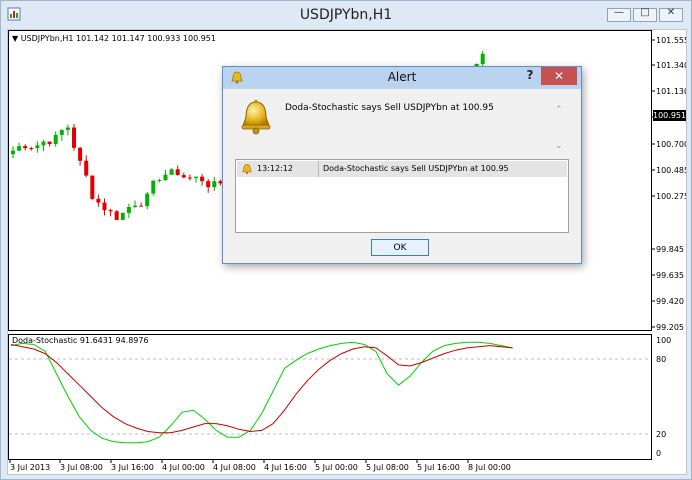 Image resolution: width=692 pixels, height=480 pixels. What do you see at coordinates (438, 467) in the screenshot?
I see `time-tick-label: 5 Jul 16:00` at bounding box center [438, 467].